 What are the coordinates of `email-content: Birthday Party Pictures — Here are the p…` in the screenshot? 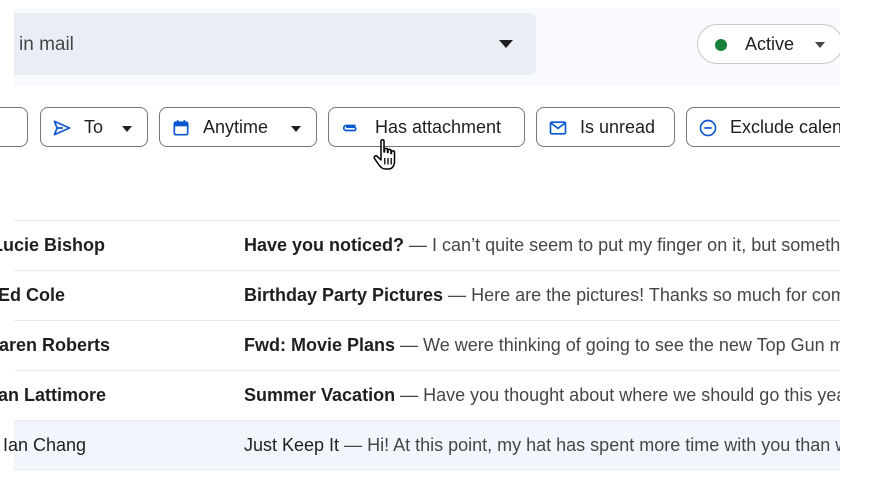 It's located at (542, 295).